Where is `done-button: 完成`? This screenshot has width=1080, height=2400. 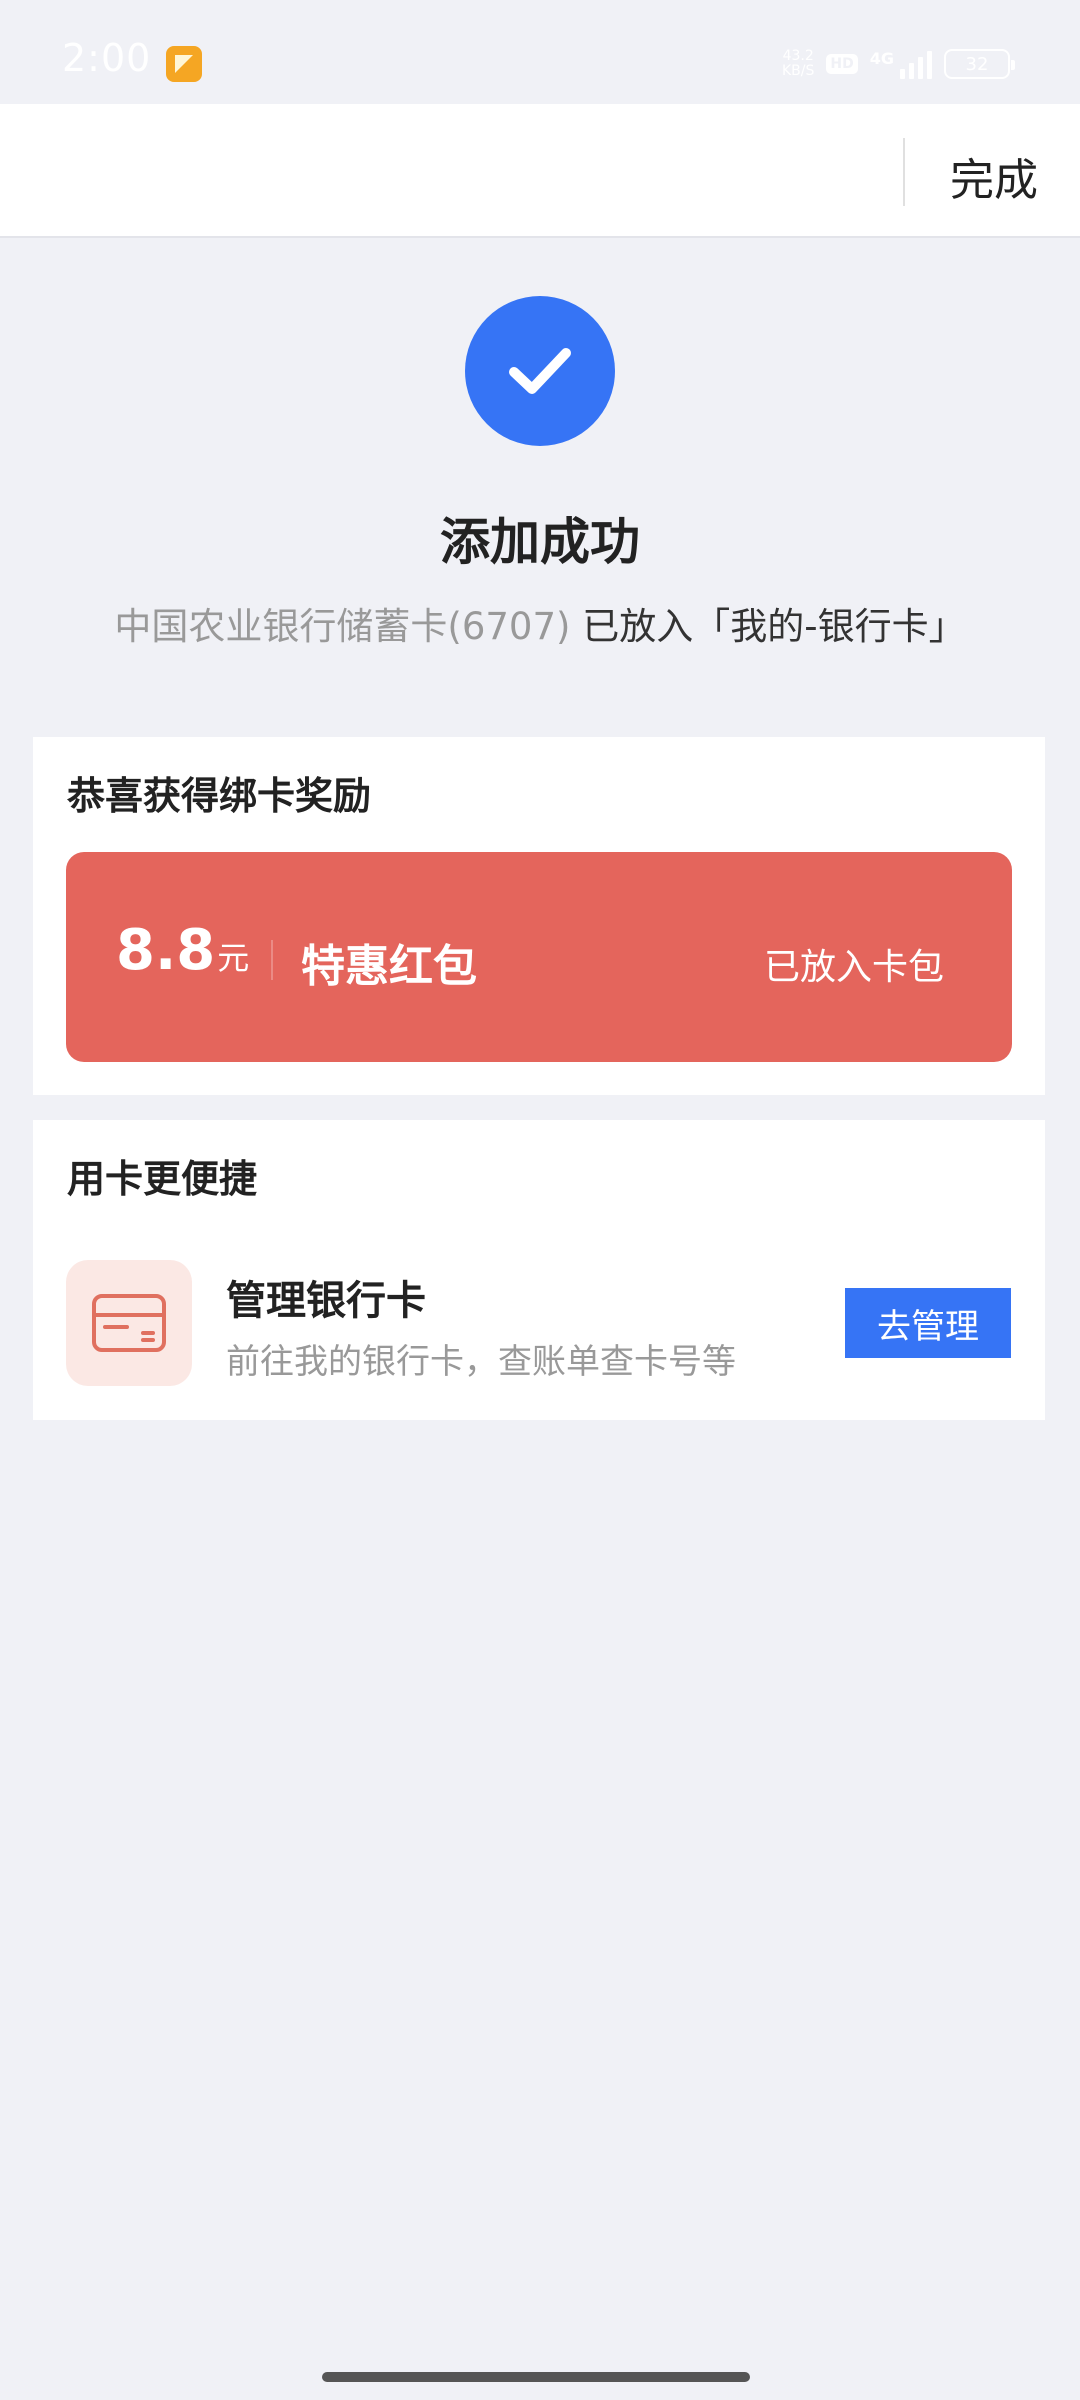 done-button: 完成 is located at coordinates (994, 176).